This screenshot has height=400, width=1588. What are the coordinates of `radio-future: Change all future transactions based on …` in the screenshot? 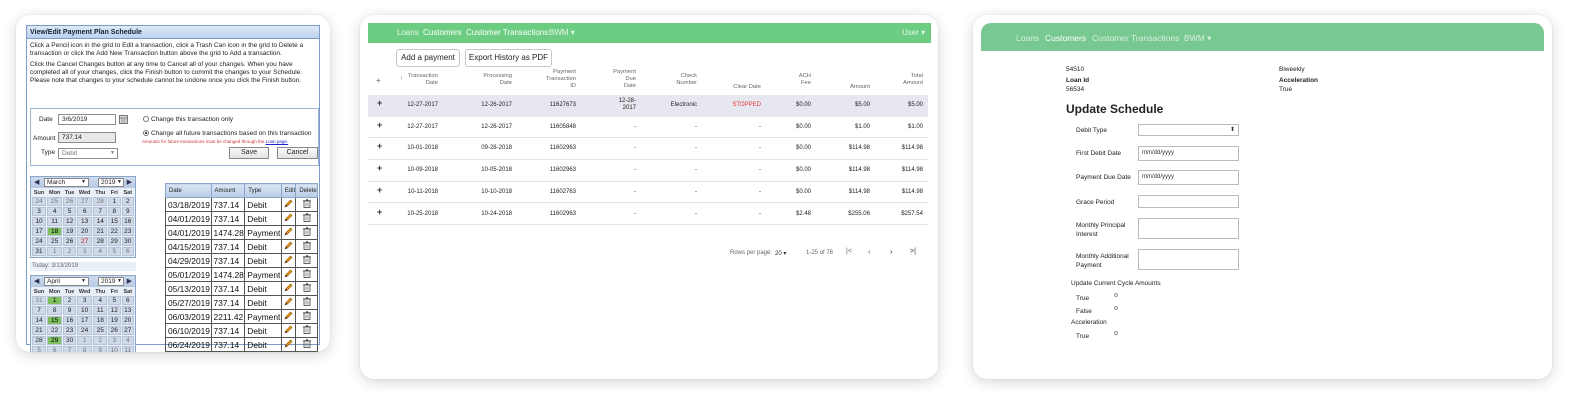 It's located at (227, 133).